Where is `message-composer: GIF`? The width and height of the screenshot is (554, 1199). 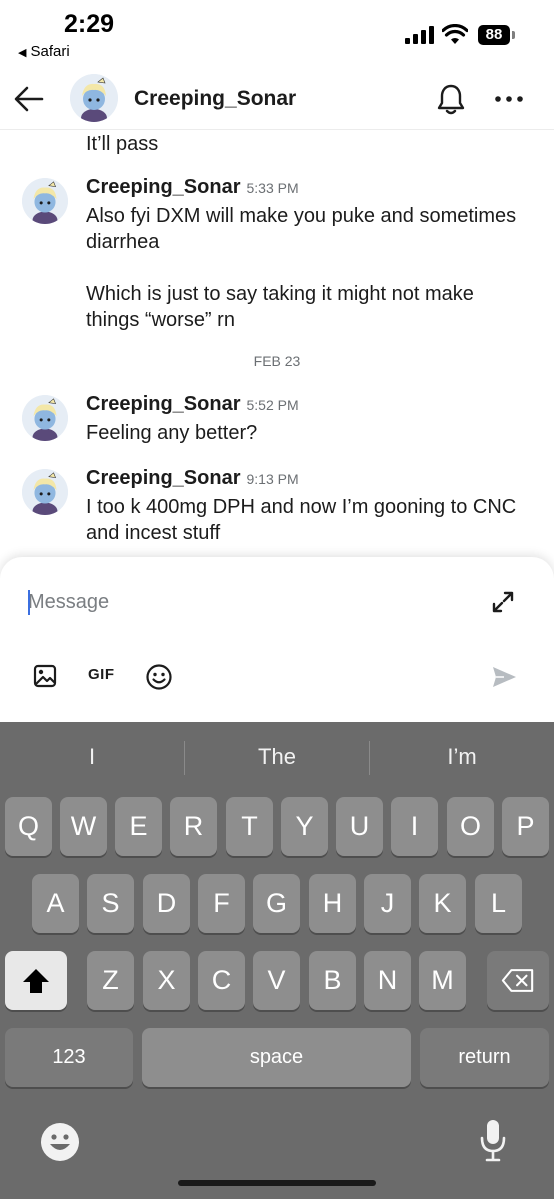
message-composer: GIF is located at coordinates (277, 639).